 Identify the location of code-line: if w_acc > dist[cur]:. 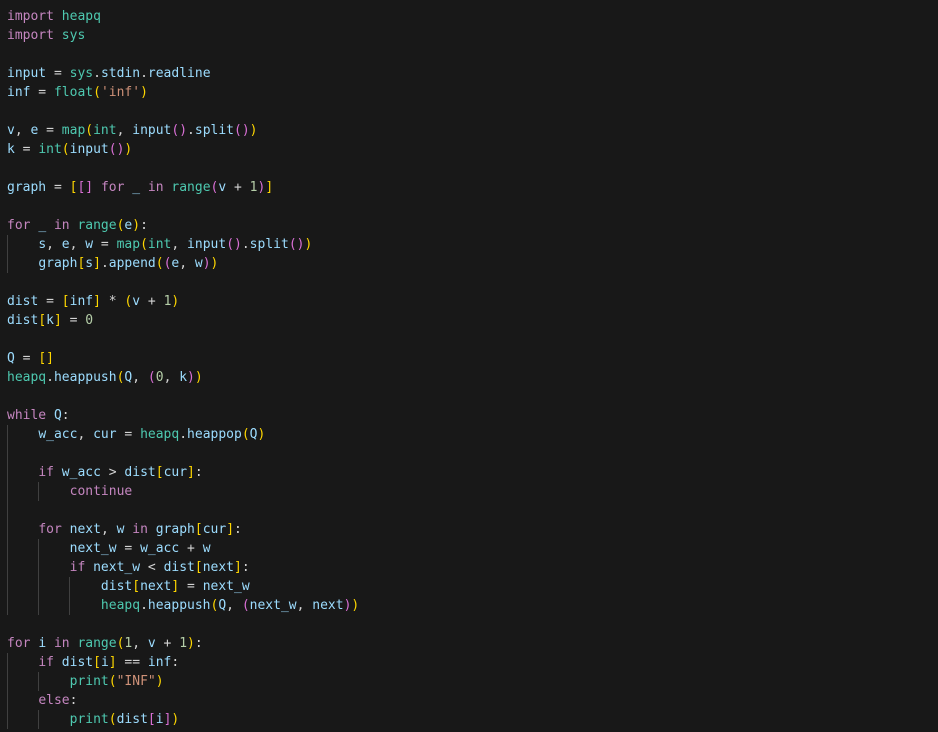
(469, 472).